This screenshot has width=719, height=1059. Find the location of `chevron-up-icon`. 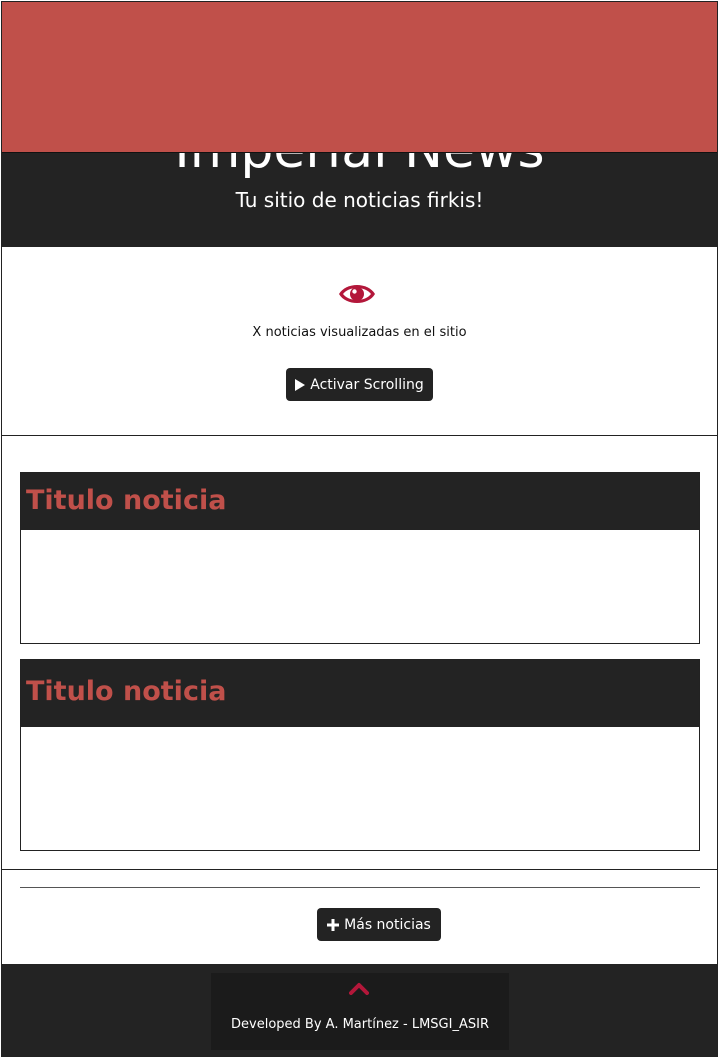

chevron-up-icon is located at coordinates (359, 988).